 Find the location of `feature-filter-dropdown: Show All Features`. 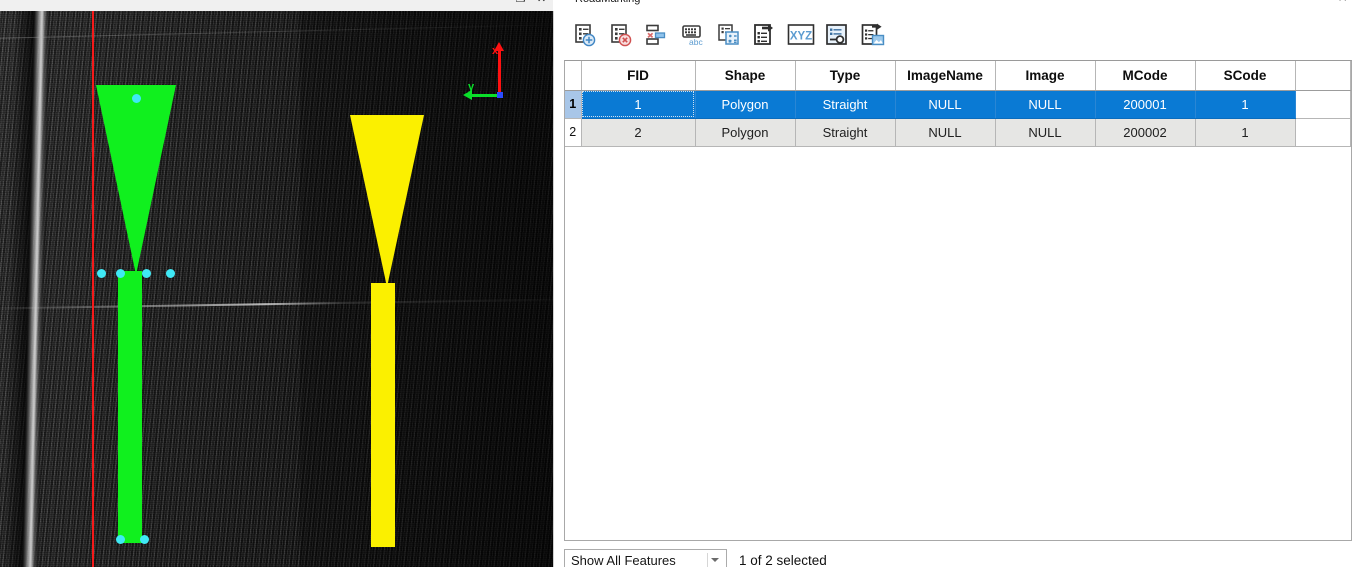

feature-filter-dropdown: Show All Features is located at coordinates (645, 558).